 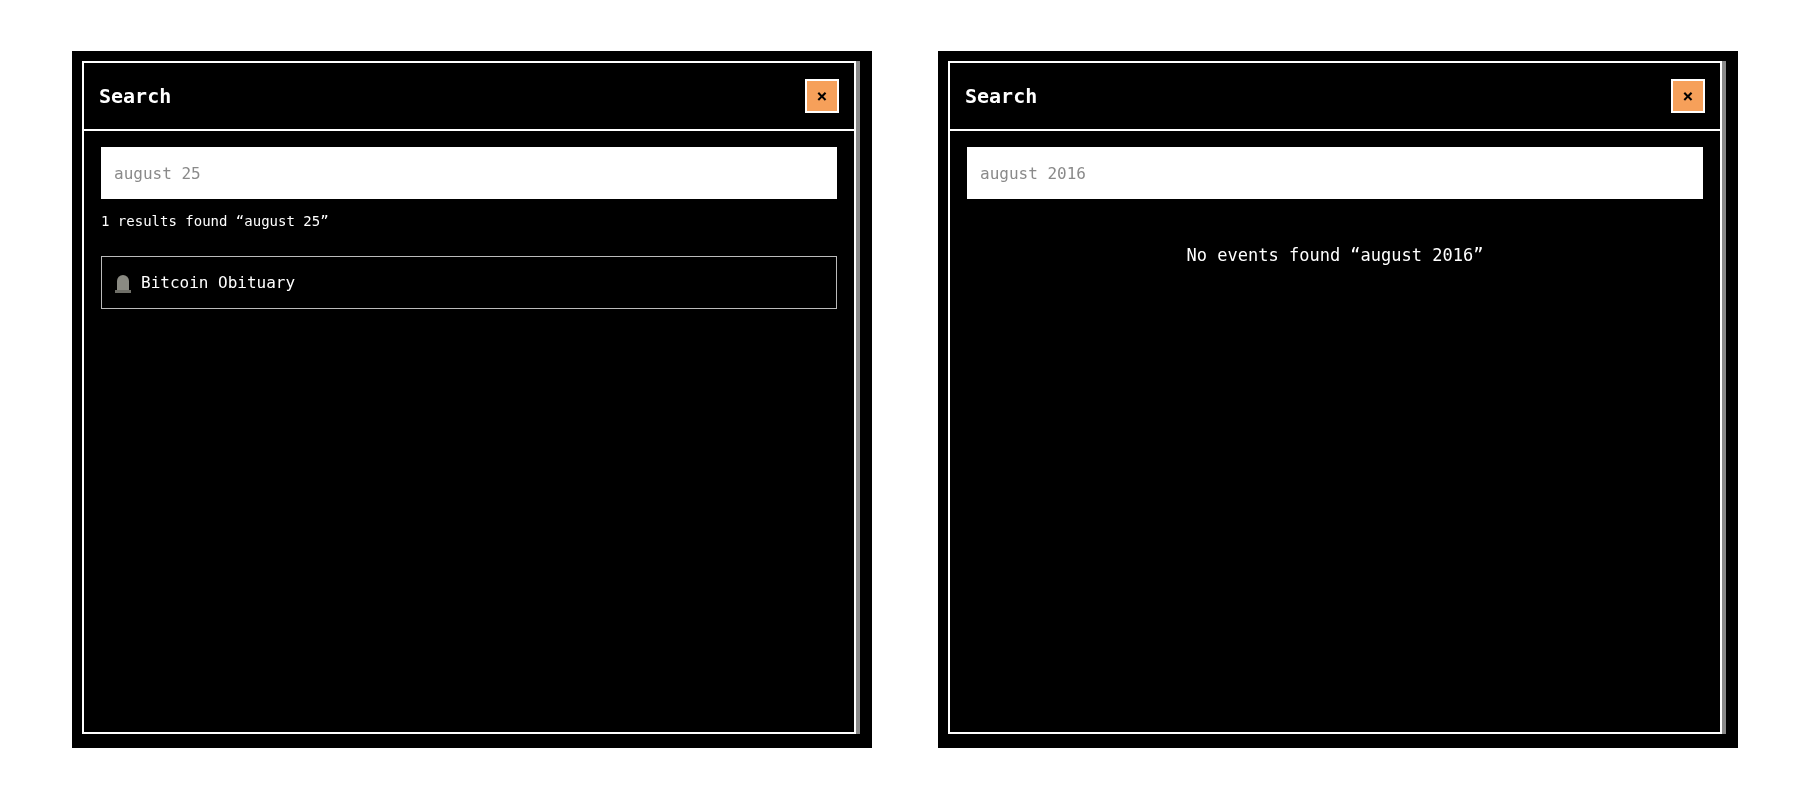 What do you see at coordinates (469, 282) in the screenshot?
I see `result-item: Bitcoin Obituary` at bounding box center [469, 282].